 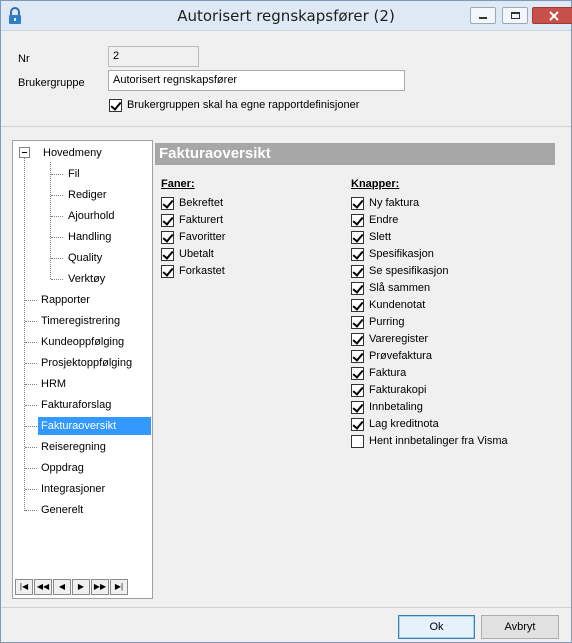 I want to click on button-permission-checkbox-row: Se spesifikasjon, so click(x=400, y=271).